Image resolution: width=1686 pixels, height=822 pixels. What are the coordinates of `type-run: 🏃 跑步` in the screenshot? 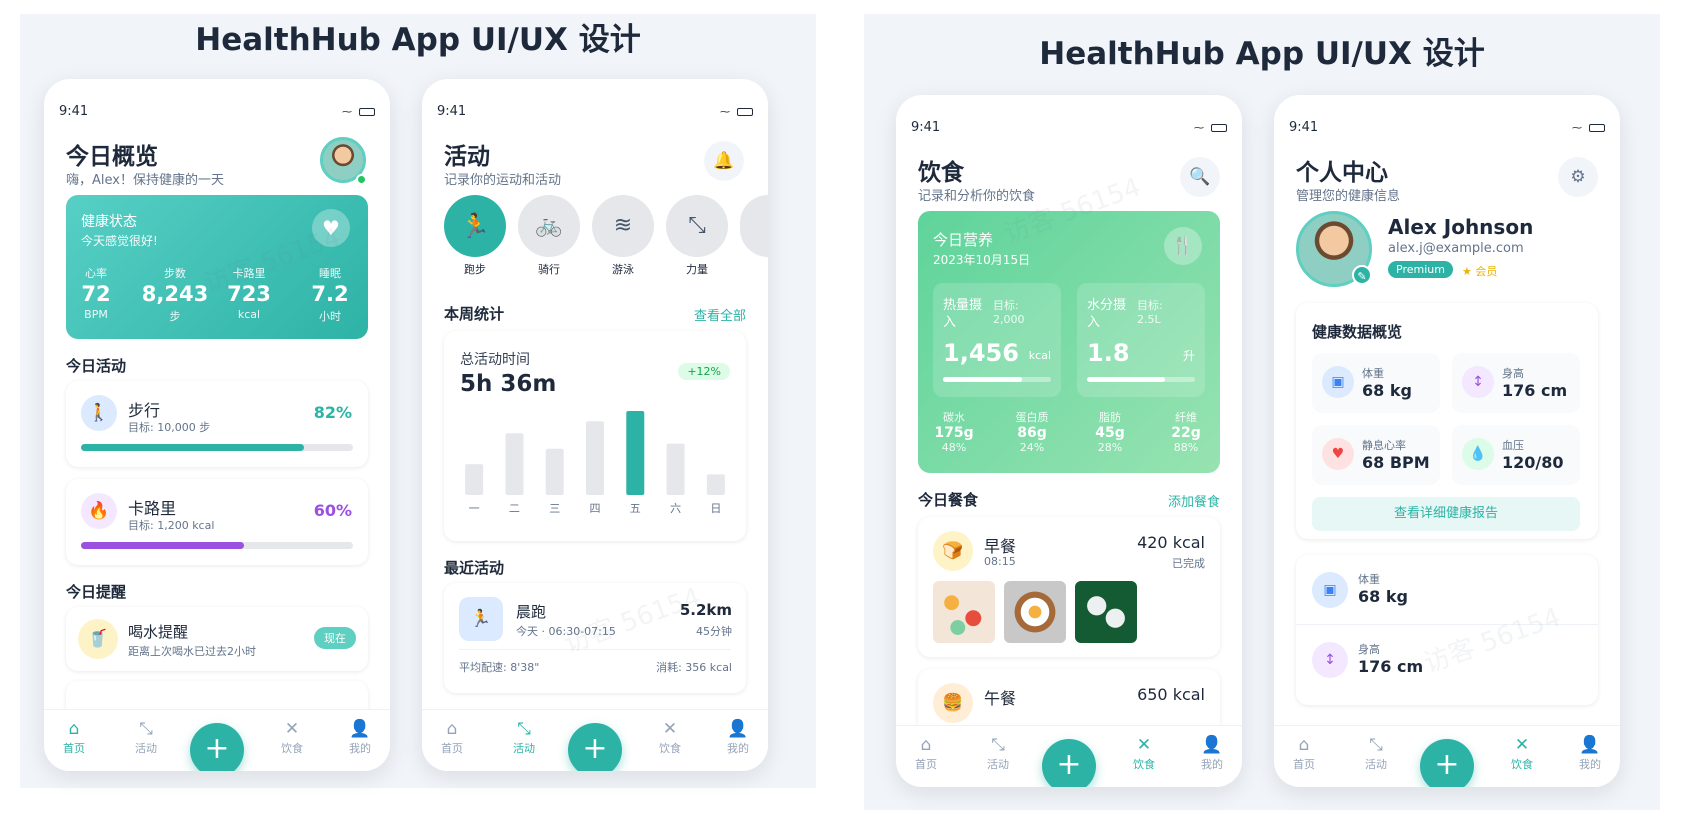 It's located at (475, 236).